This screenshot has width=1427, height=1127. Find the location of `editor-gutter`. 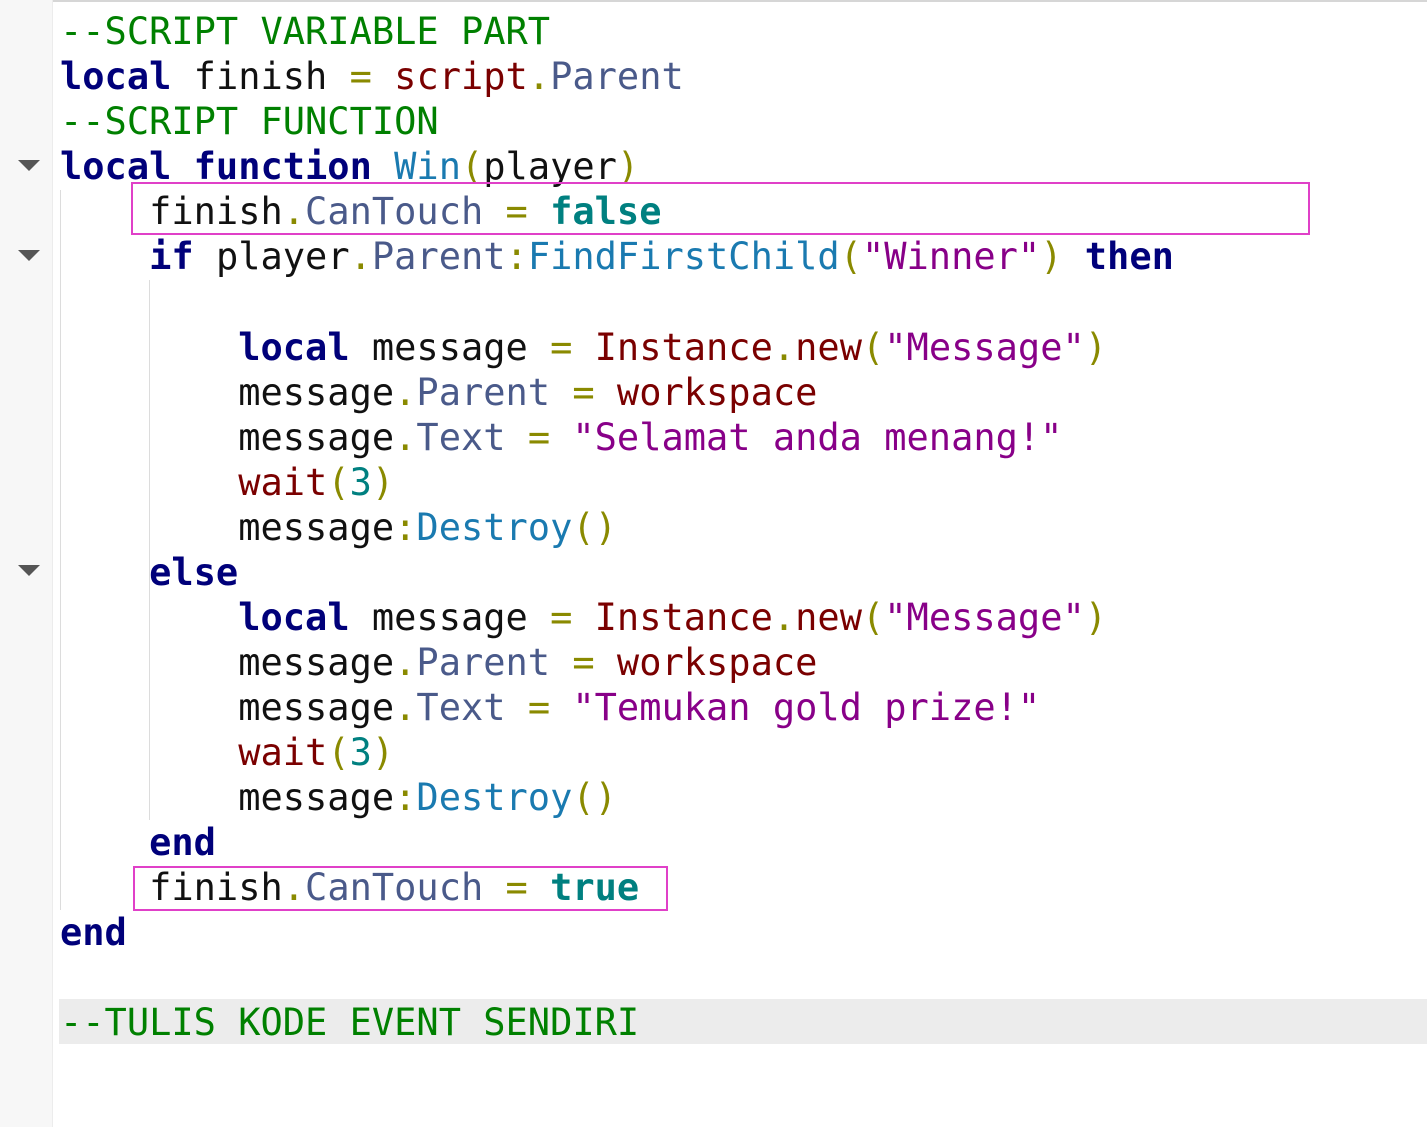

editor-gutter is located at coordinates (26, 563).